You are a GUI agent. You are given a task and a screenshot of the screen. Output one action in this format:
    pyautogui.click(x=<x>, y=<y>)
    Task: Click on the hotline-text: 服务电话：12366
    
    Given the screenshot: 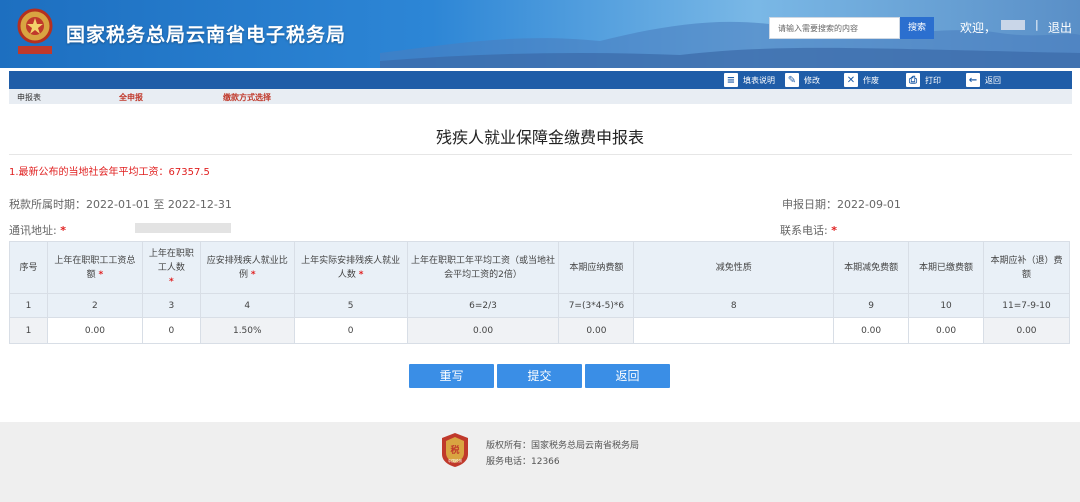 What is the action you would take?
    pyautogui.click(x=523, y=462)
    